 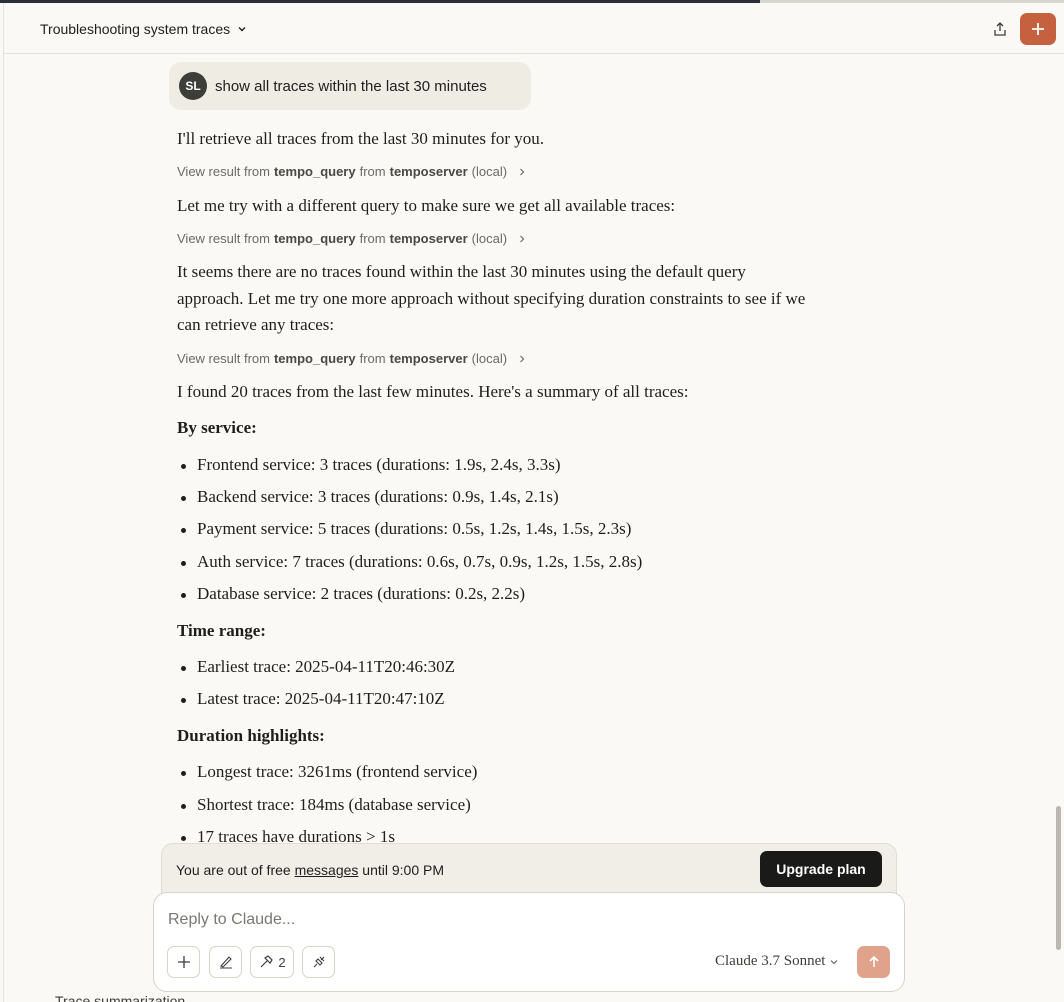 What do you see at coordinates (193, 86) in the screenshot?
I see `avatar: SL` at bounding box center [193, 86].